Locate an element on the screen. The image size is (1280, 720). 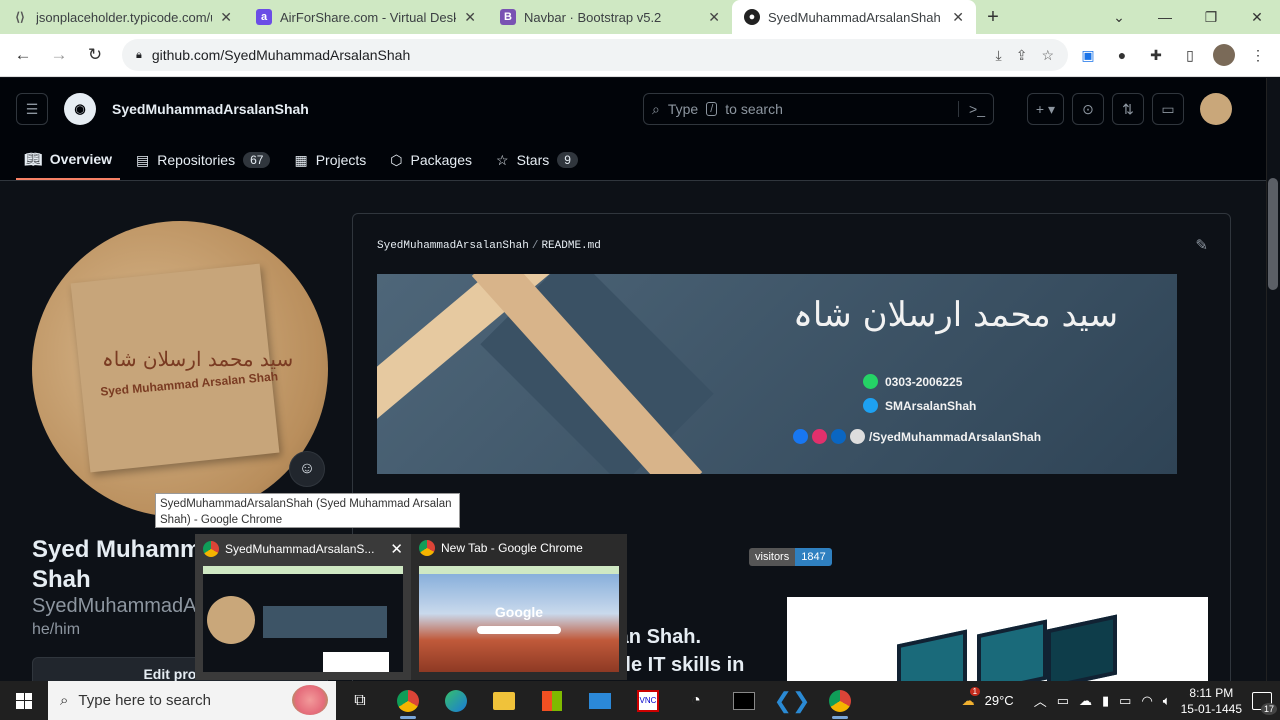
readme-file: README.md is located at coordinates (570, 246).